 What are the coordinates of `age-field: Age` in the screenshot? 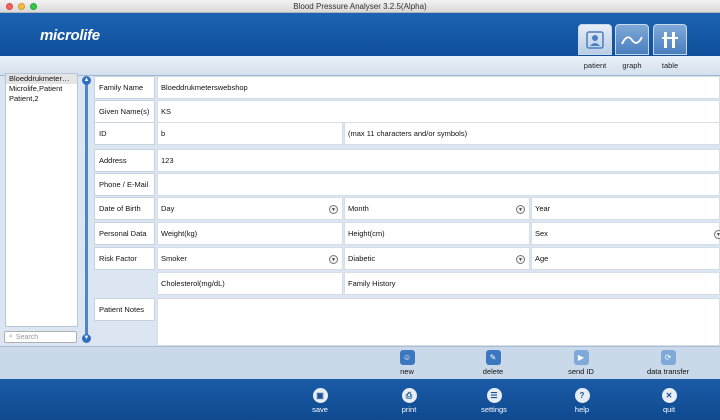 It's located at (625, 258).